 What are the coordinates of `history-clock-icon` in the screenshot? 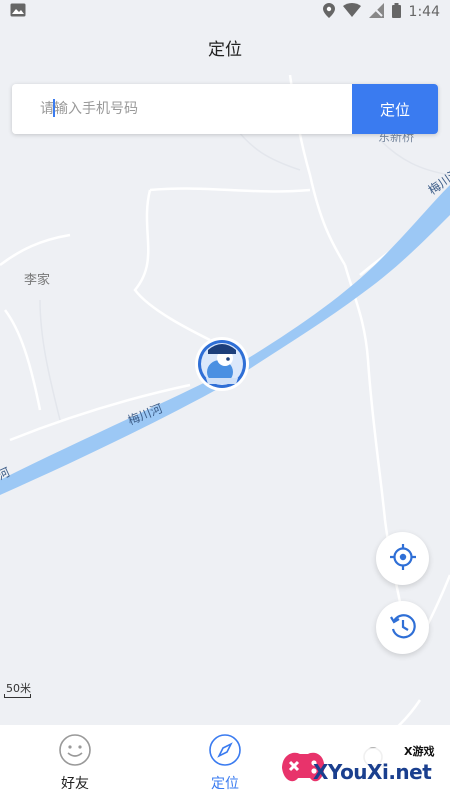 It's located at (403, 628).